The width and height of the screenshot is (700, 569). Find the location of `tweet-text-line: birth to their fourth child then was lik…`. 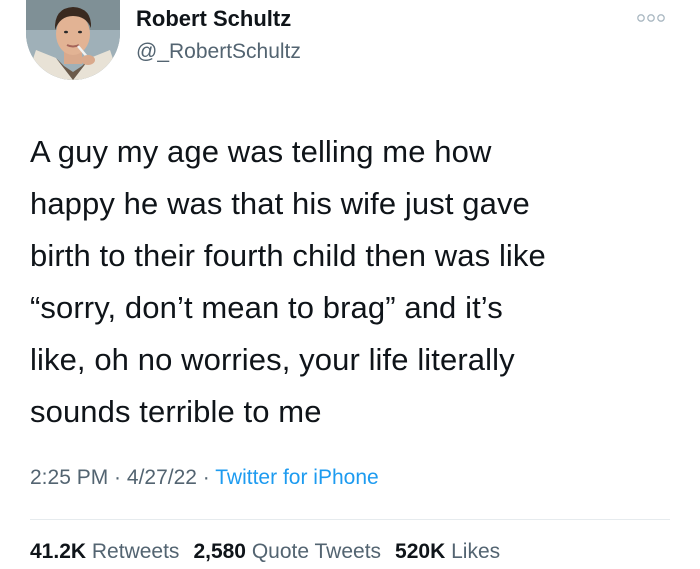

tweet-text-line: birth to their fourth child then was lik… is located at coordinates (288, 255).